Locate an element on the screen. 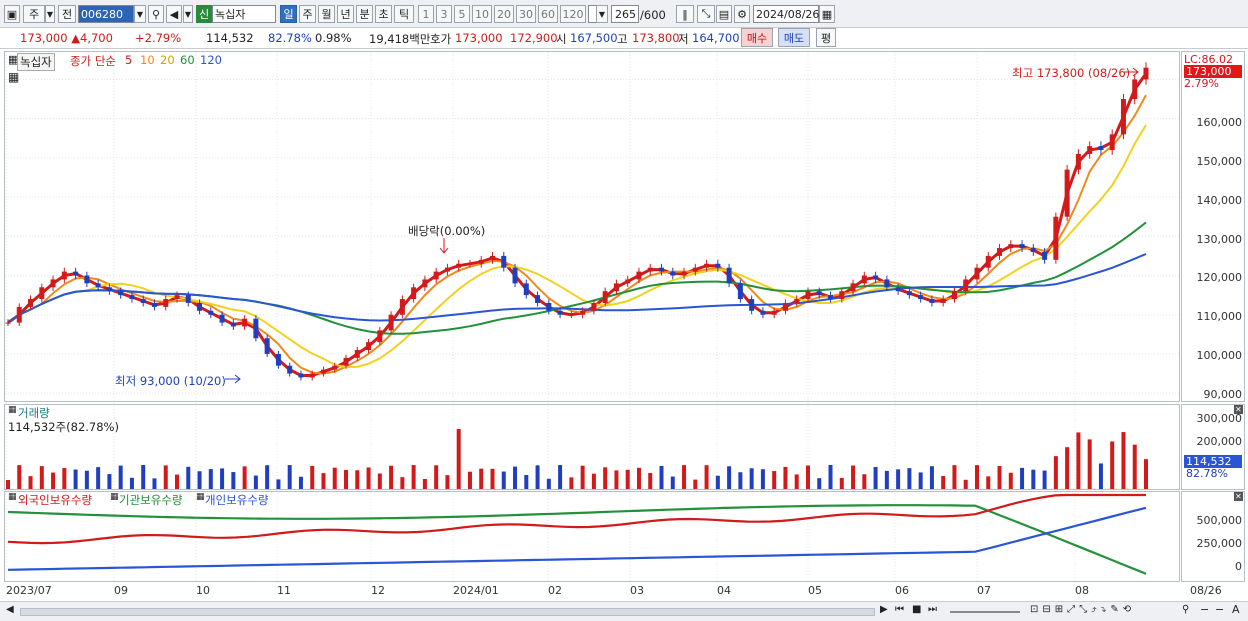 The width and height of the screenshot is (1248, 621). legend-ma5: 5 is located at coordinates (129, 60).